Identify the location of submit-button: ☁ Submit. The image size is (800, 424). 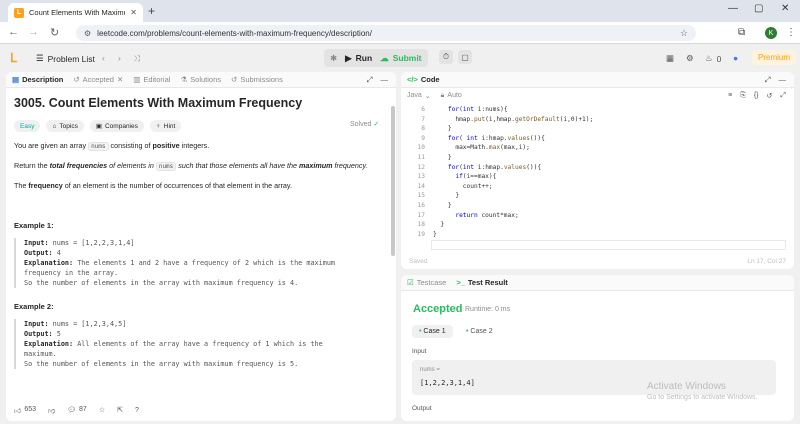
(400, 58).